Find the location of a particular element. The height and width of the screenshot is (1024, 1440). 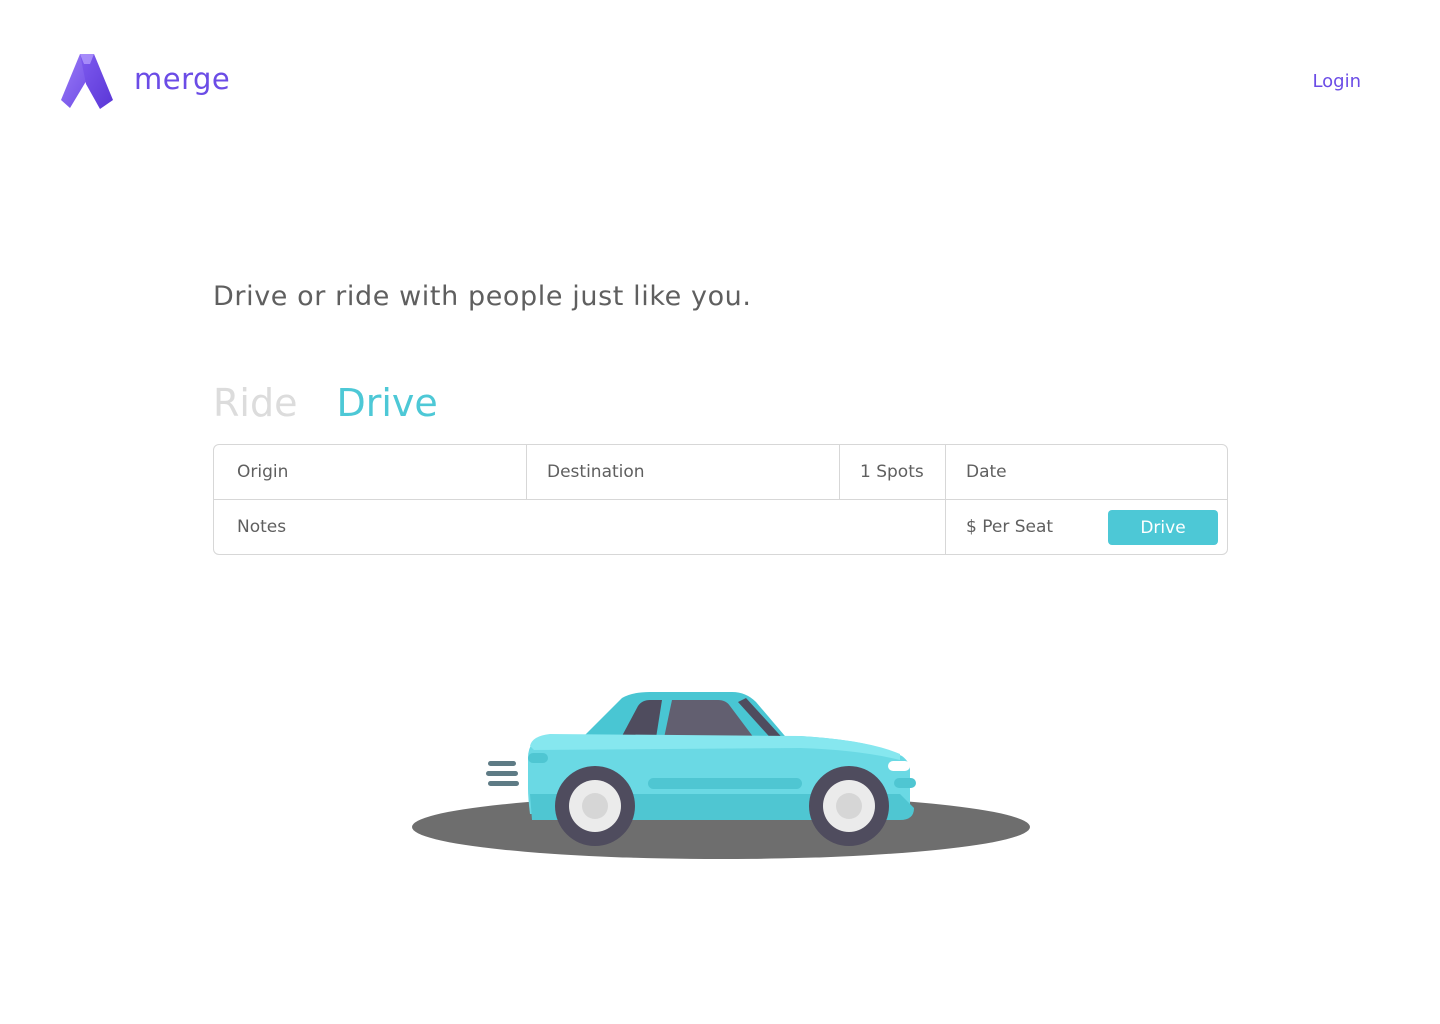

rear-wheel is located at coordinates (595, 806).